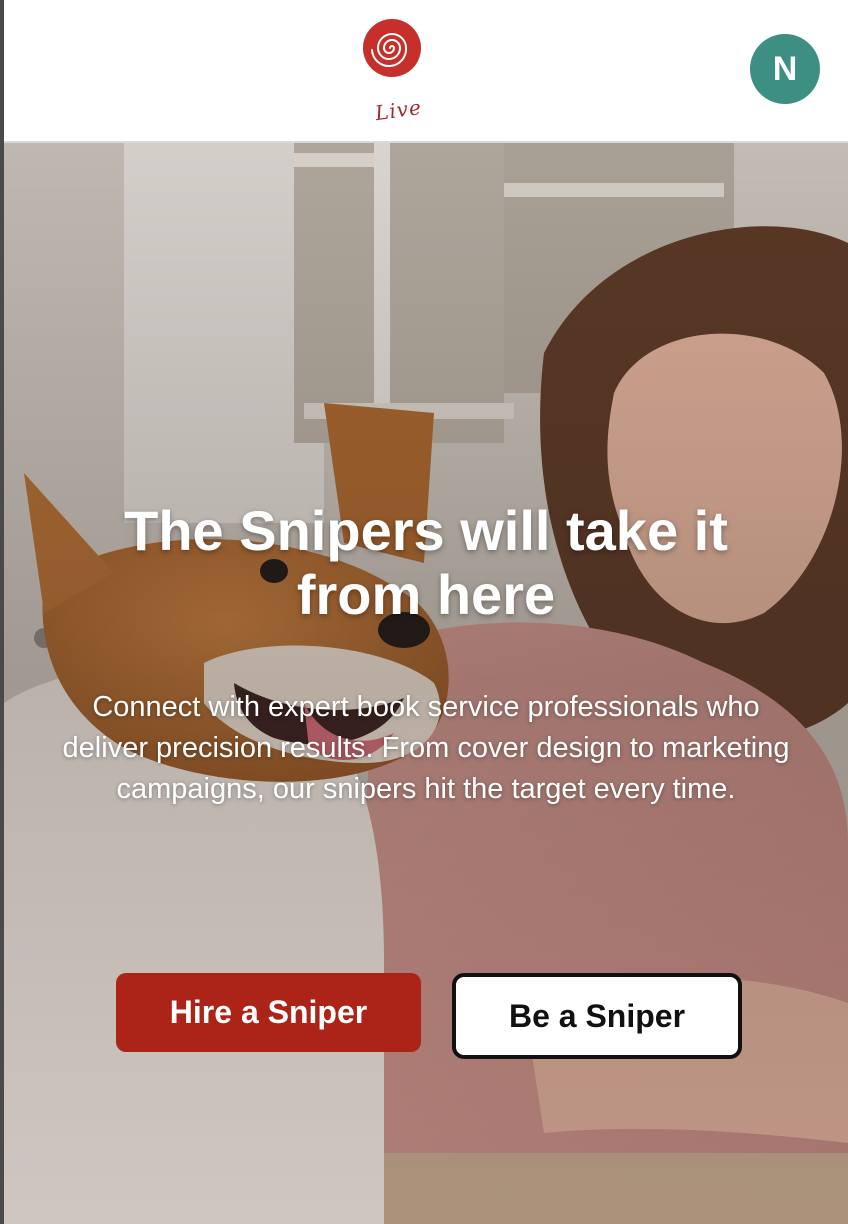  What do you see at coordinates (268, 1012) in the screenshot?
I see `hire-a-sniper-button: Hire a Sniper` at bounding box center [268, 1012].